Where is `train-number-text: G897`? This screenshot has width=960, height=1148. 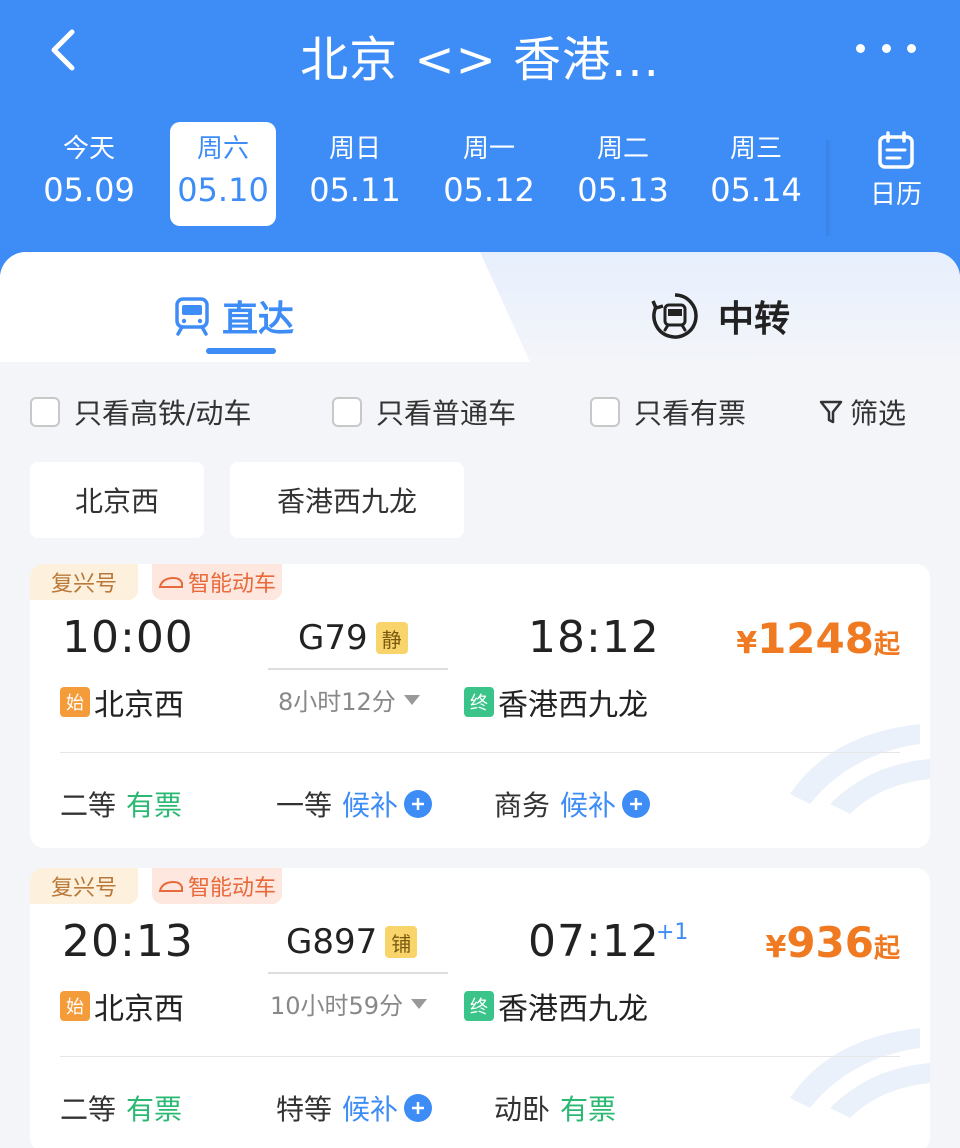
train-number-text: G897 is located at coordinates (332, 942).